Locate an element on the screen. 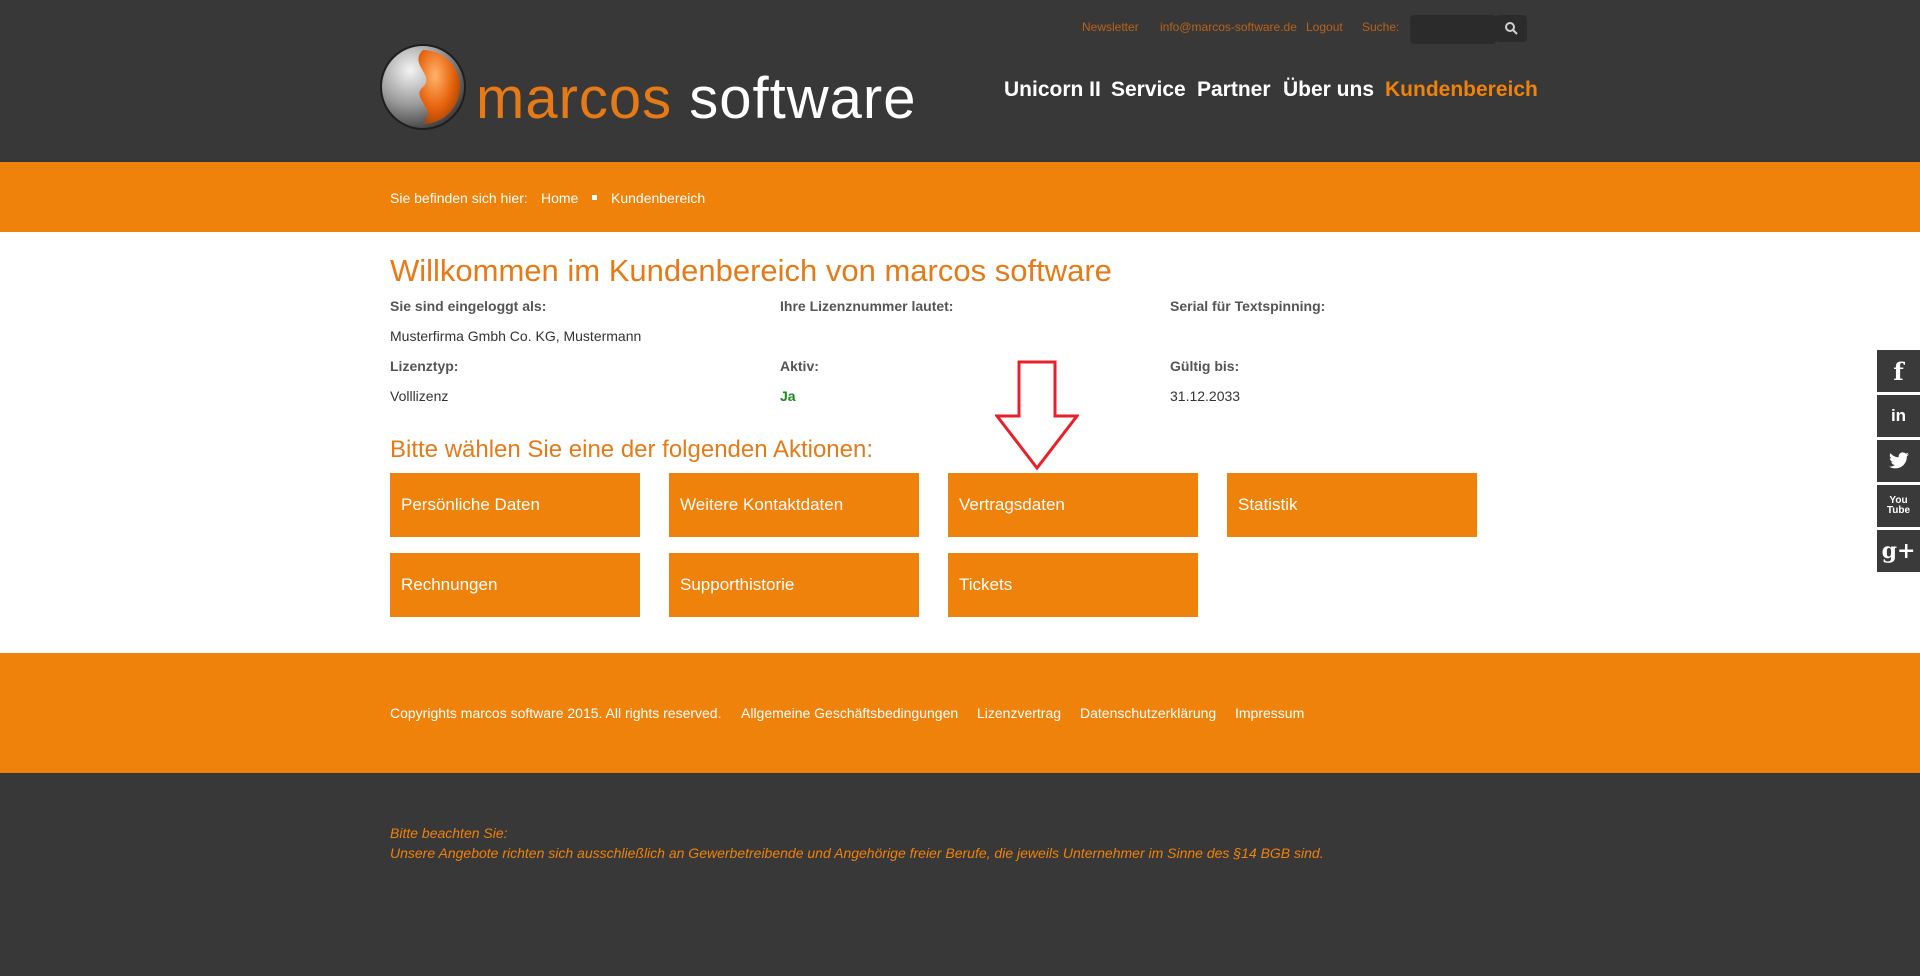  red-arrow-down-icon is located at coordinates (1037, 415).